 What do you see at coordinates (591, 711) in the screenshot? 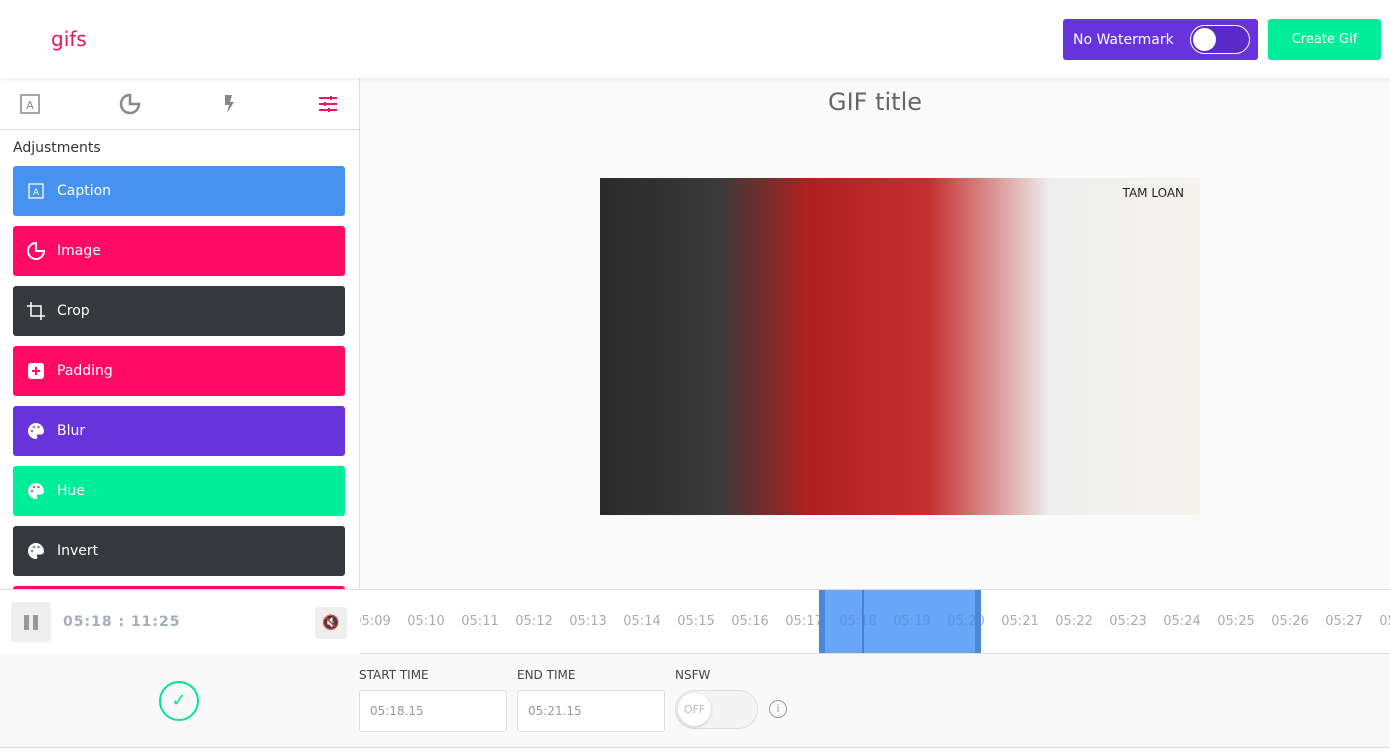
I see `end-time-input: 05:21.15` at bounding box center [591, 711].